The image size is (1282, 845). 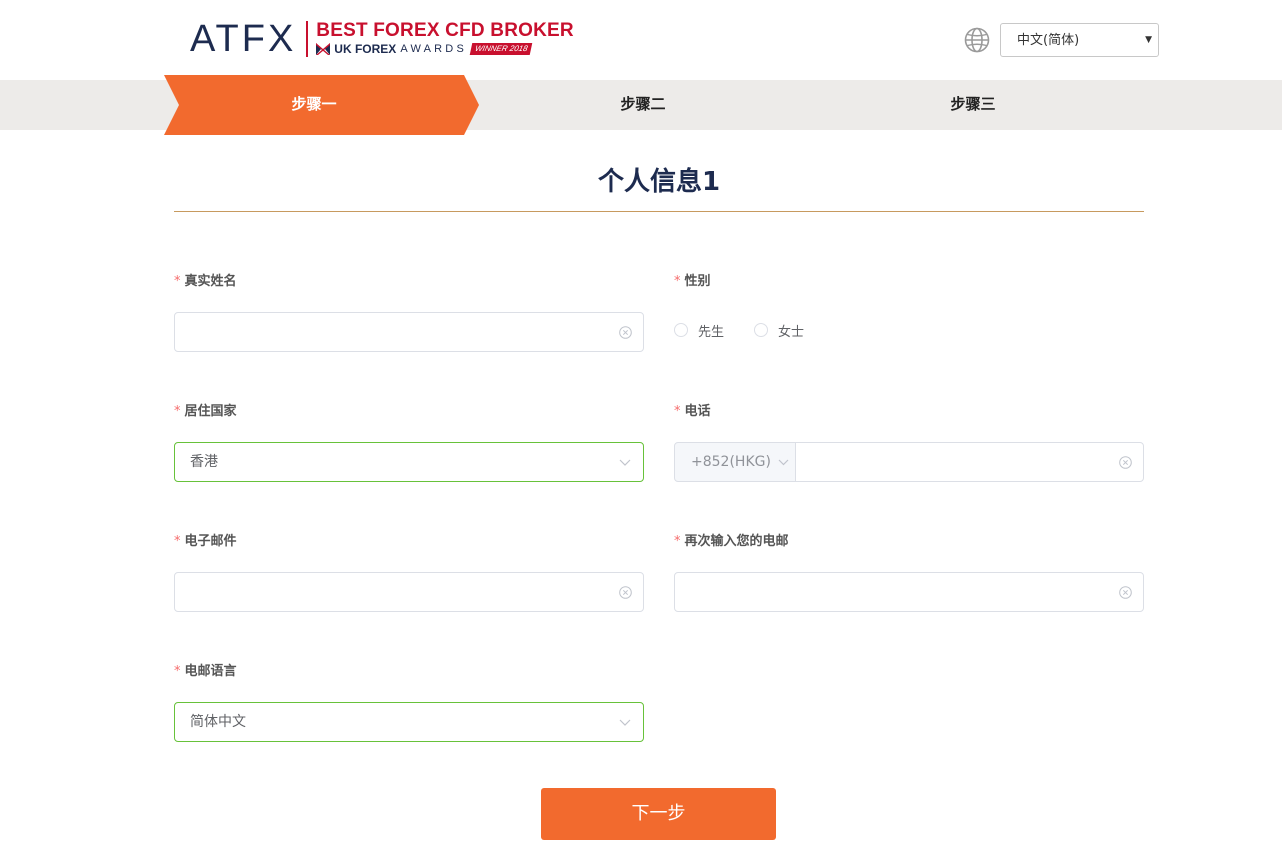 I want to click on gender-label-text: 性别, so click(x=697, y=281).